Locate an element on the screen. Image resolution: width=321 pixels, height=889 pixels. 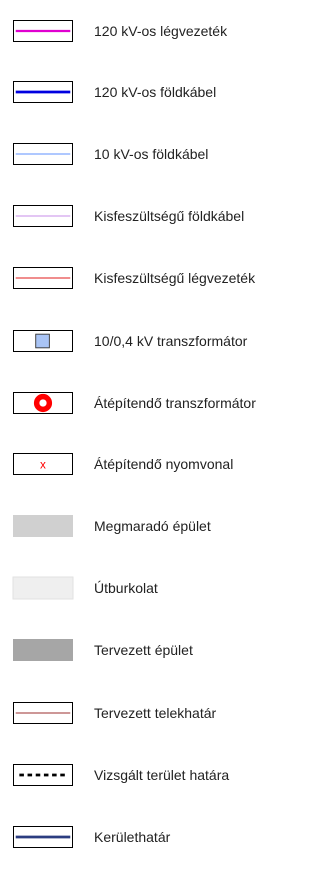
legend-label: Átépítendő transzformátor is located at coordinates (175, 403).